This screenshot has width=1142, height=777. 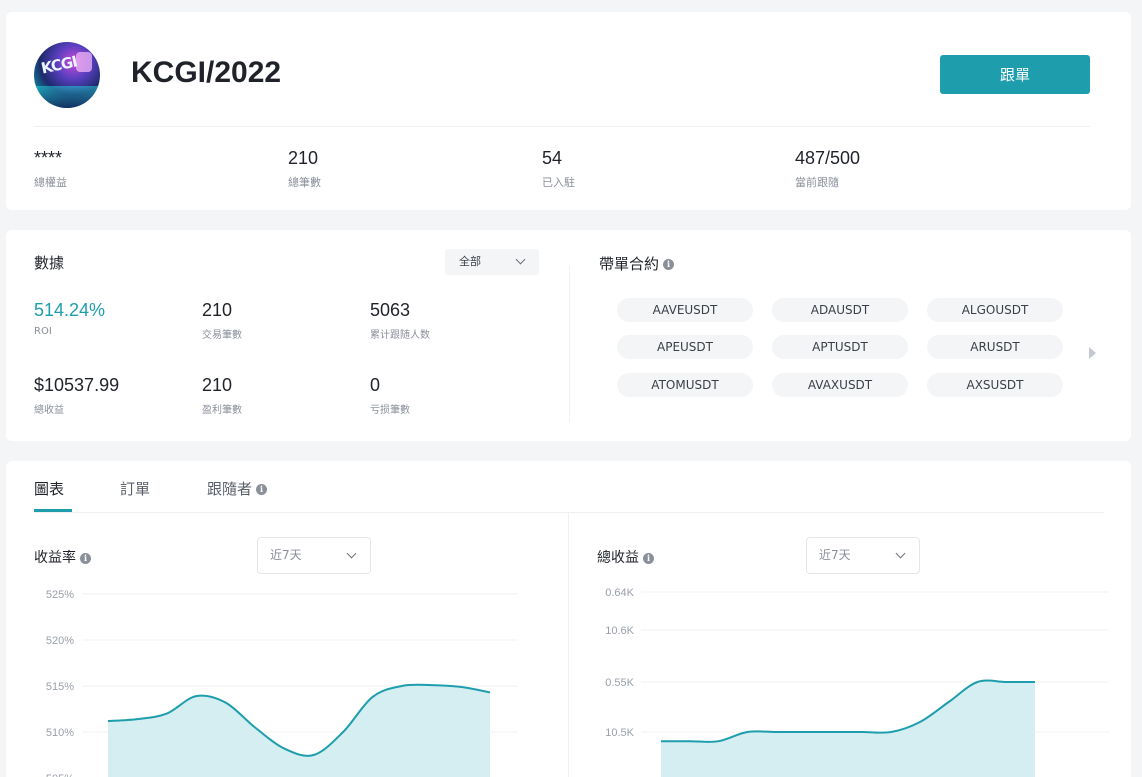 I want to click on contract-pill: ALGOUSDT, so click(x=995, y=310).